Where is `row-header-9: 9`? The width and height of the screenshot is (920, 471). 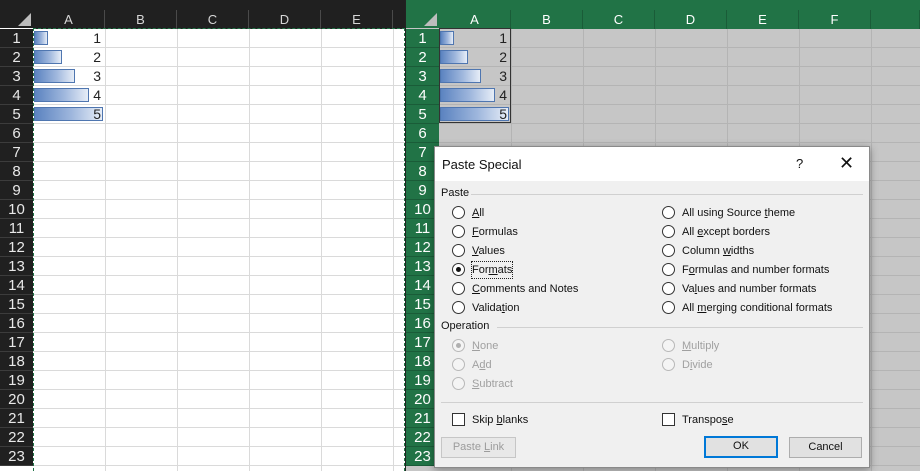
row-header-9: 9 is located at coordinates (16, 190).